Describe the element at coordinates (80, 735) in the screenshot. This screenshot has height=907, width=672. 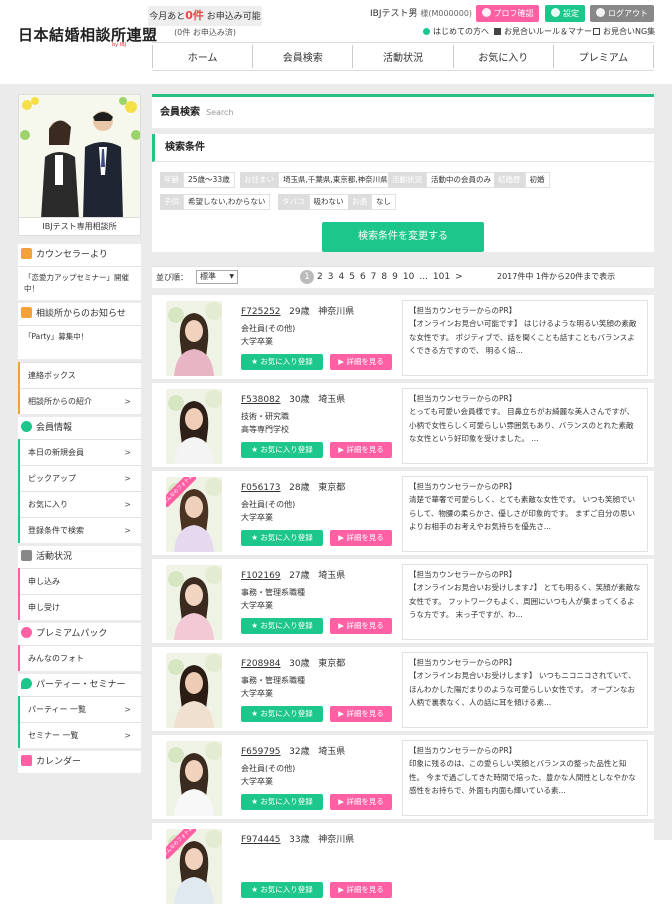
I see `sidebar-item-seminar-list: セミナー 一覧 >` at that location.